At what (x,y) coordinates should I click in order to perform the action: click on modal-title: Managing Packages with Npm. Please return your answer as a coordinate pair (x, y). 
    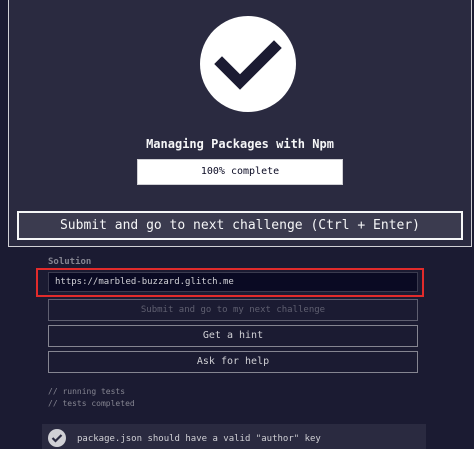
    Looking at the image, I should click on (240, 144).